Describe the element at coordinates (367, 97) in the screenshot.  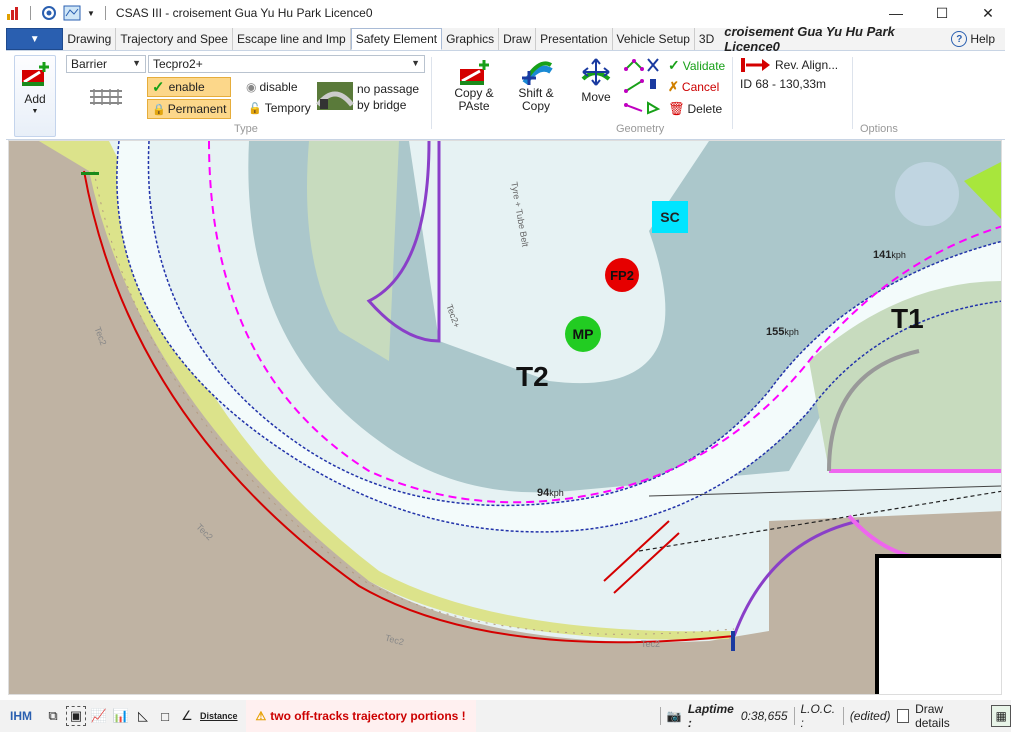
I see `no-passage-by-bridge-button: no passage by bridge` at that location.